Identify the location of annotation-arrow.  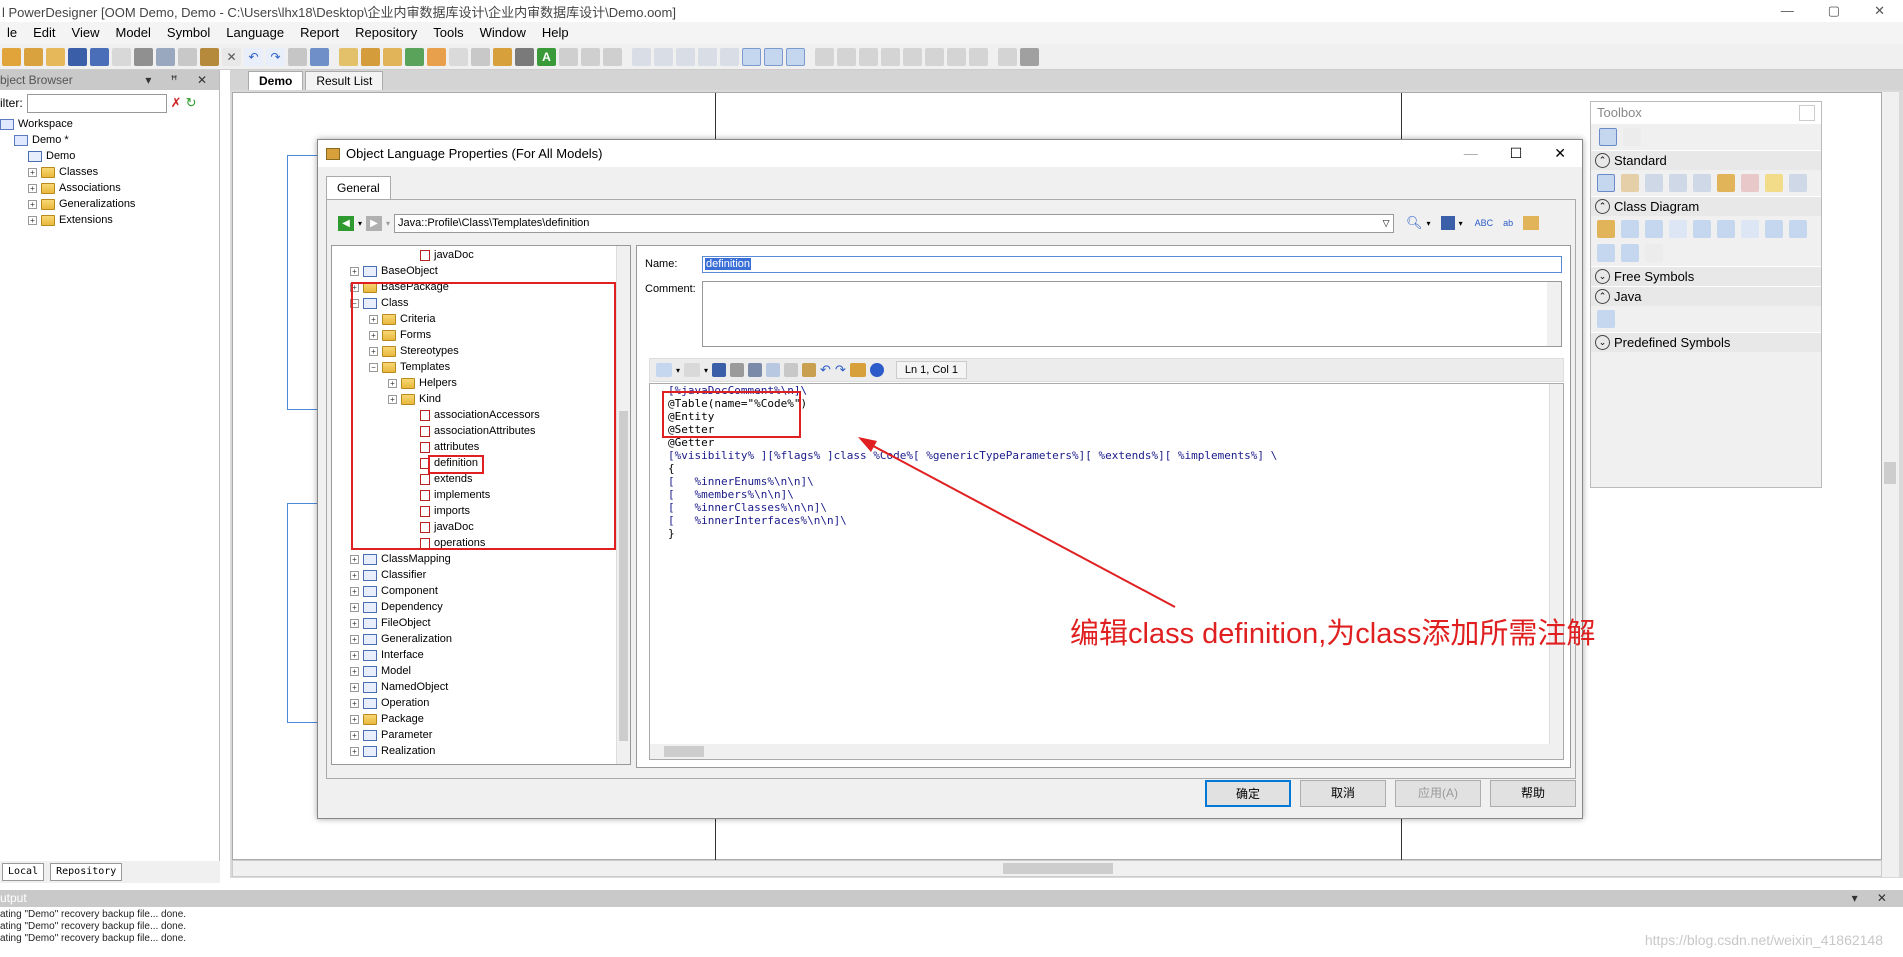
(1017, 522).